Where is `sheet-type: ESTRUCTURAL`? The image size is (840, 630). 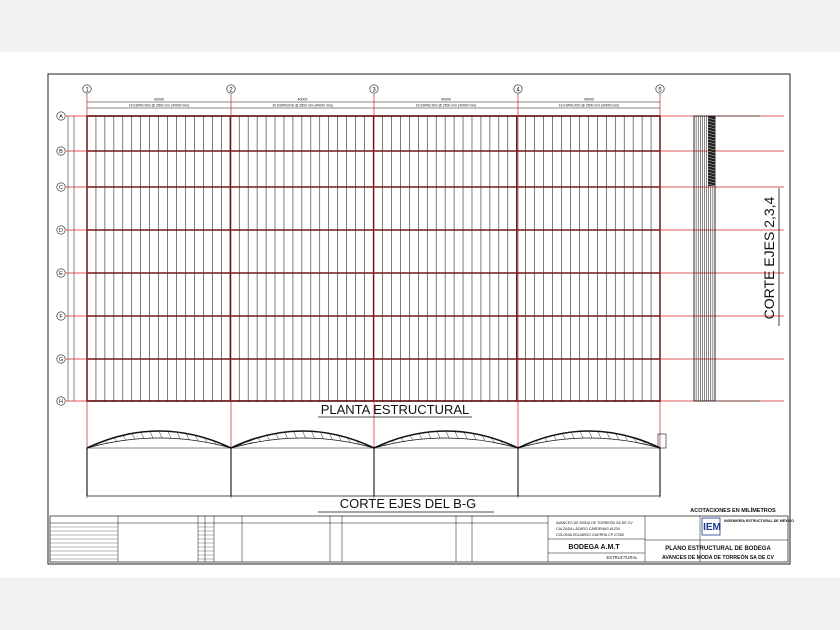
sheet-type: ESTRUCTURAL is located at coordinates (623, 557).